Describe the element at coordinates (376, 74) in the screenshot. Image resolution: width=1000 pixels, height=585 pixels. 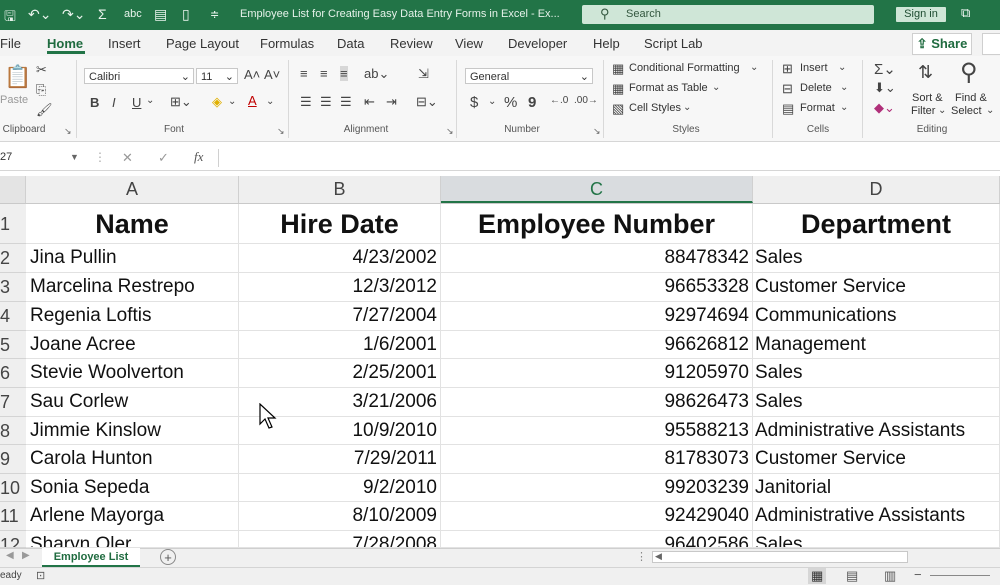
I see `orientation-icon: ab⌄` at that location.